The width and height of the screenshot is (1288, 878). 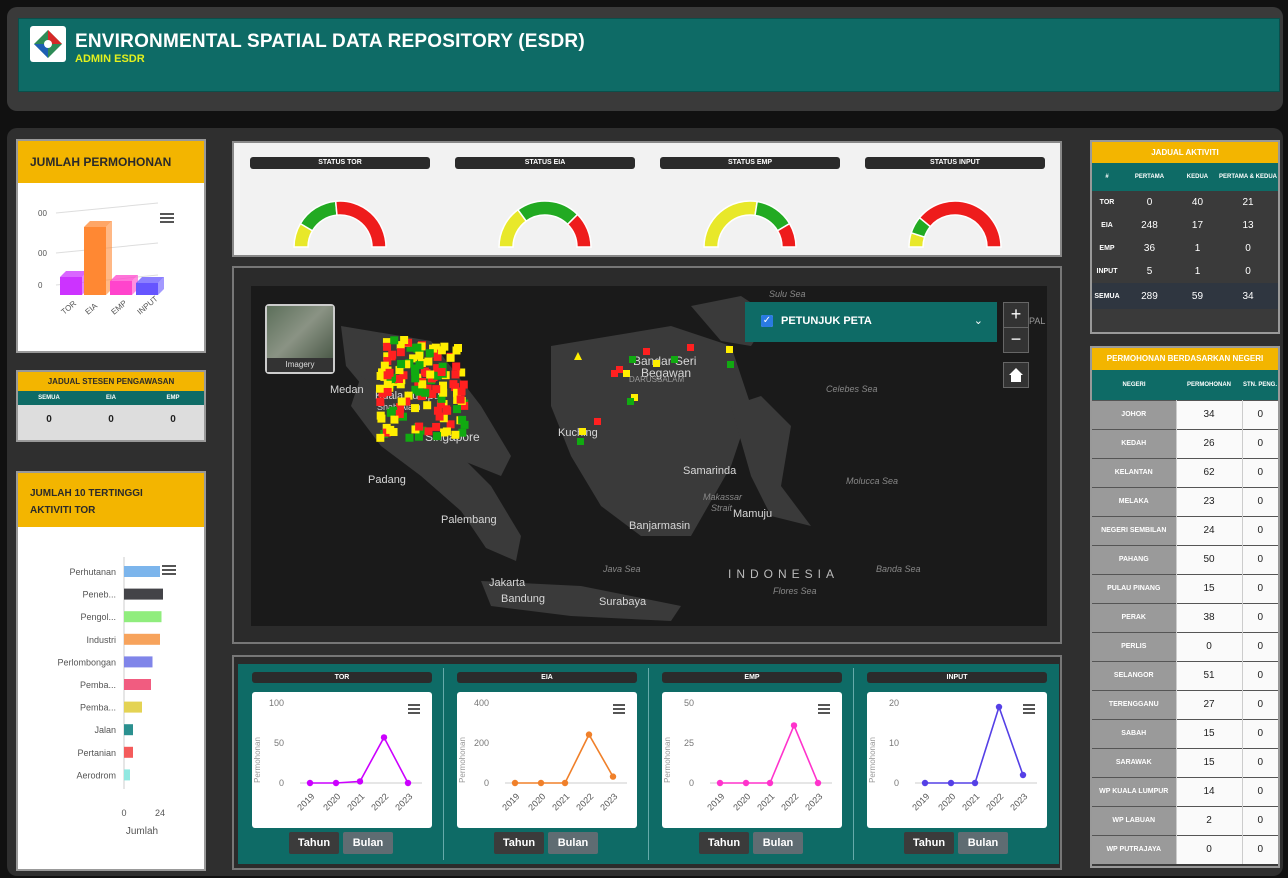 What do you see at coordinates (767, 321) in the screenshot?
I see `legend-checkbox: ✓` at bounding box center [767, 321].